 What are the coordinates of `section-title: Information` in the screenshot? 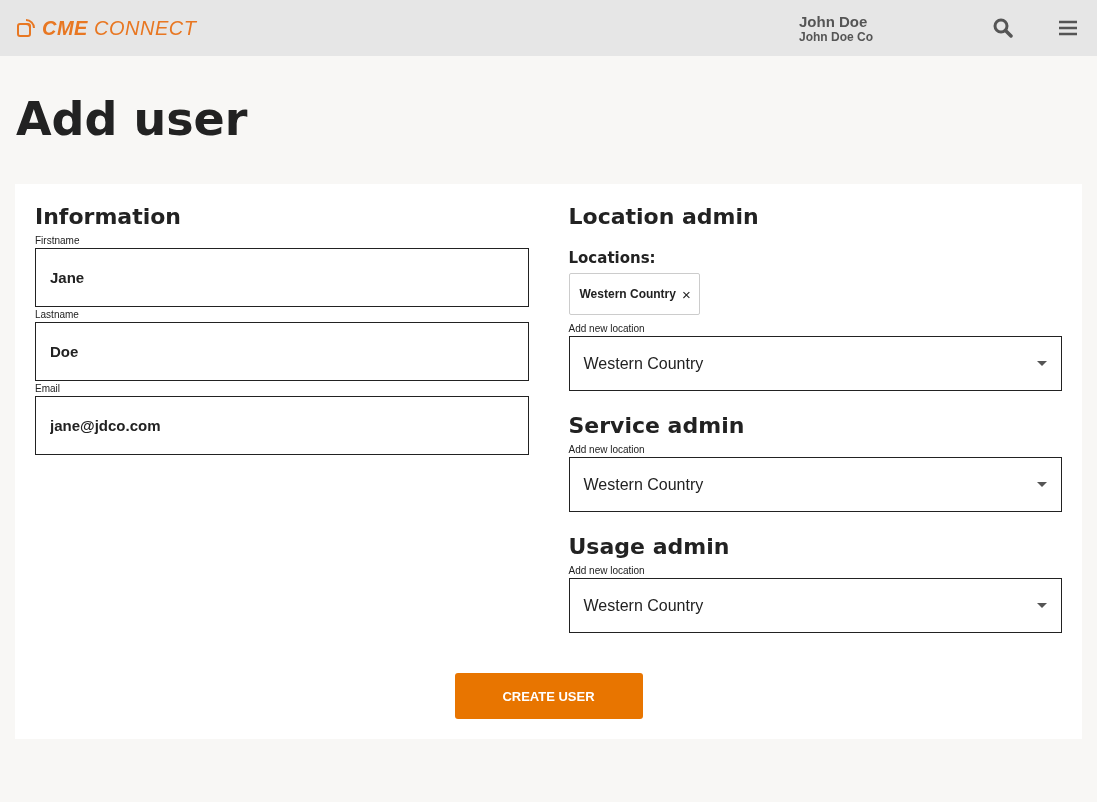 It's located at (108, 216).